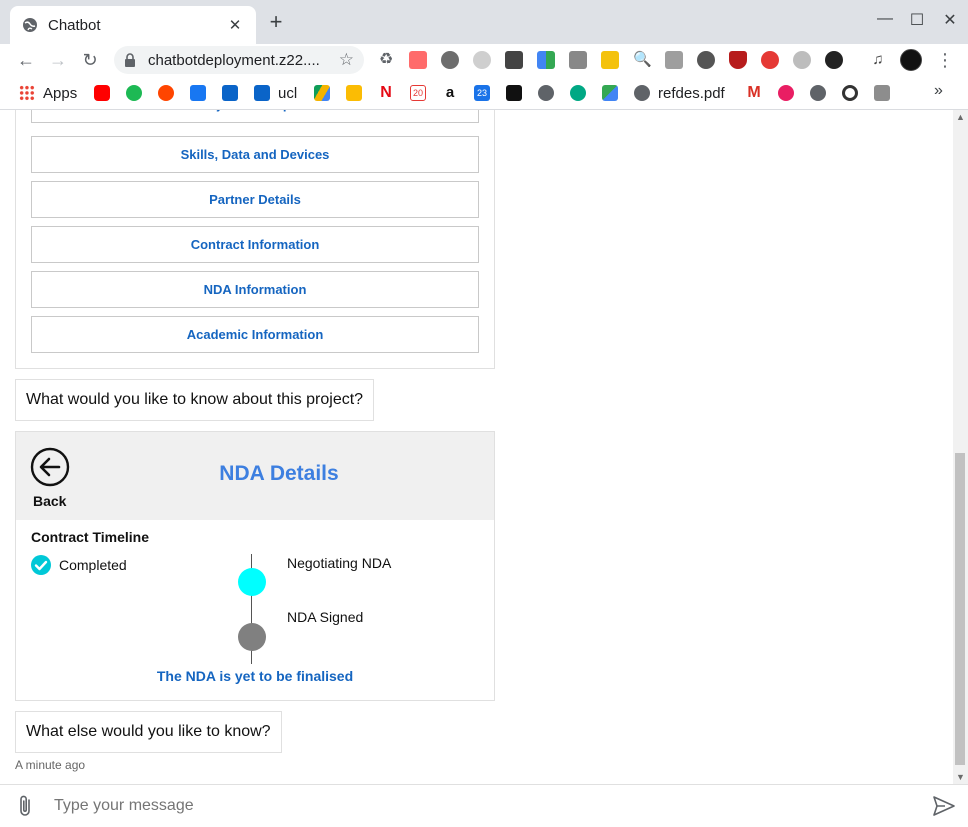  I want to click on google-extension-icon, so click(546, 60).